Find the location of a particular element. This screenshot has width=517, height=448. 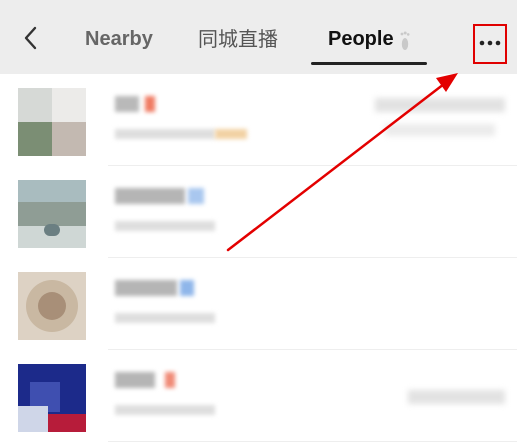

tab-local-live: 同城直播 is located at coordinates (238, 39).